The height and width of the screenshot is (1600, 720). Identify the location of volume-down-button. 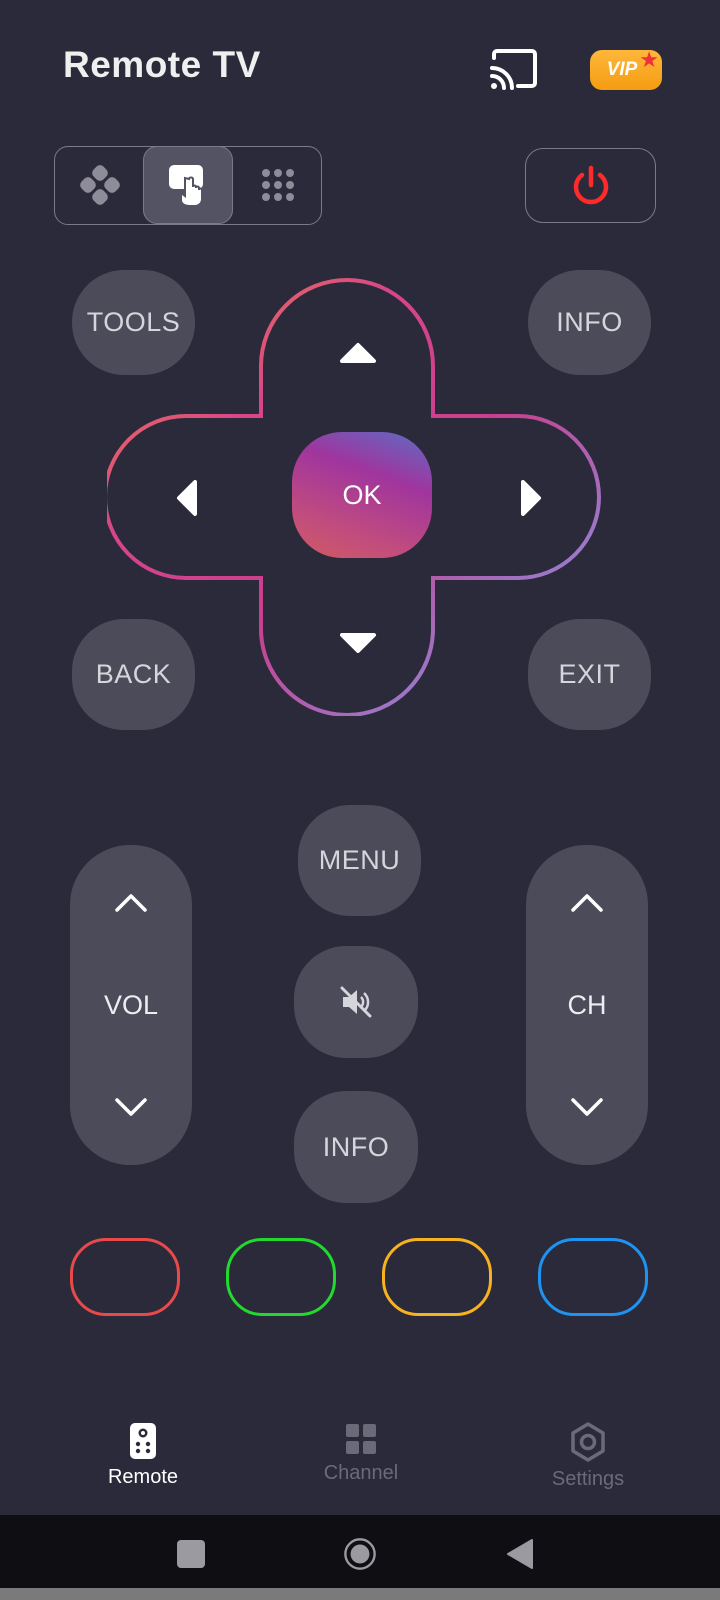
(131, 1107).